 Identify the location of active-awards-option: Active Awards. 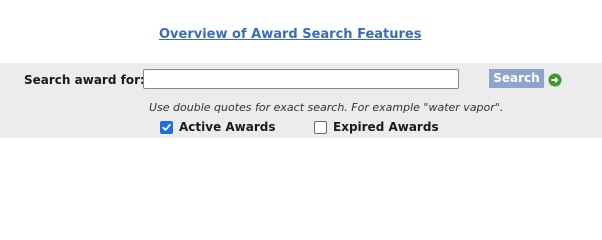
(218, 127).